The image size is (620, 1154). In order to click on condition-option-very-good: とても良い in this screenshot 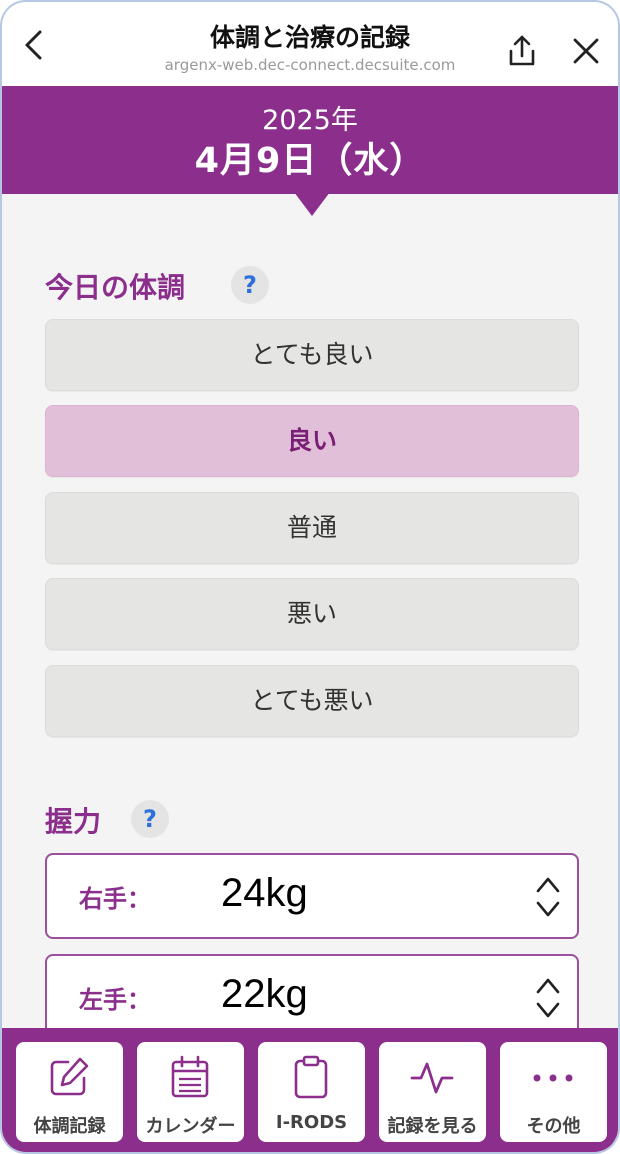, I will do `click(312, 355)`.